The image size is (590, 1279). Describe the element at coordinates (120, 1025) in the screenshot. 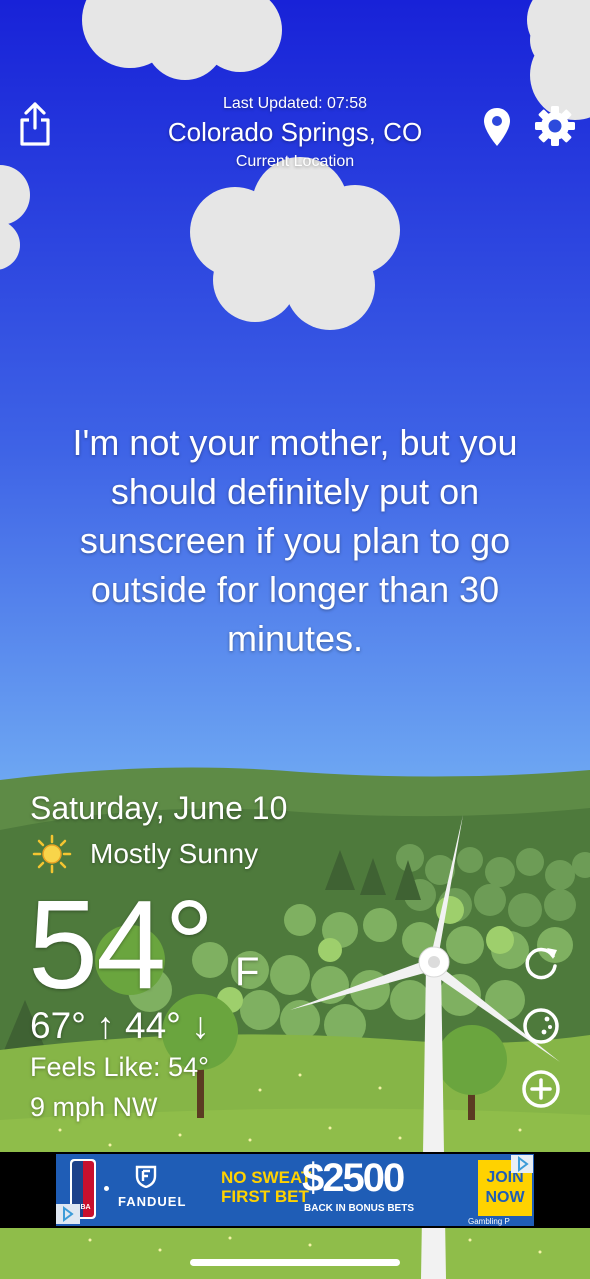

I see `high-low-temperature: 67° ↑ 44° ↓` at that location.